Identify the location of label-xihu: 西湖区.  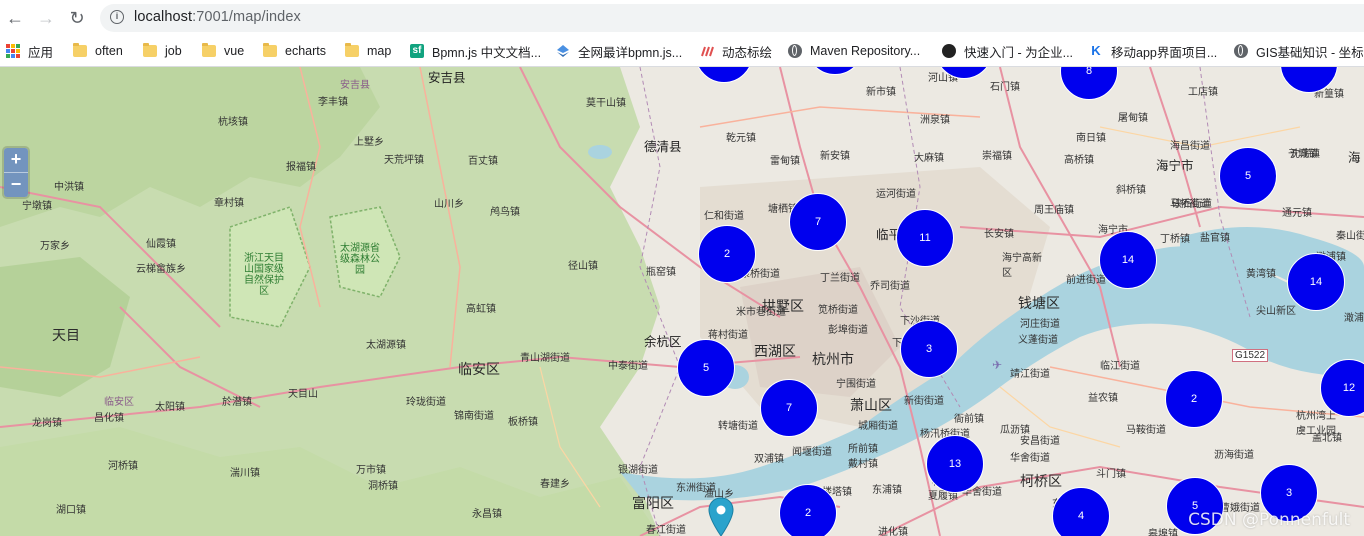
(775, 351).